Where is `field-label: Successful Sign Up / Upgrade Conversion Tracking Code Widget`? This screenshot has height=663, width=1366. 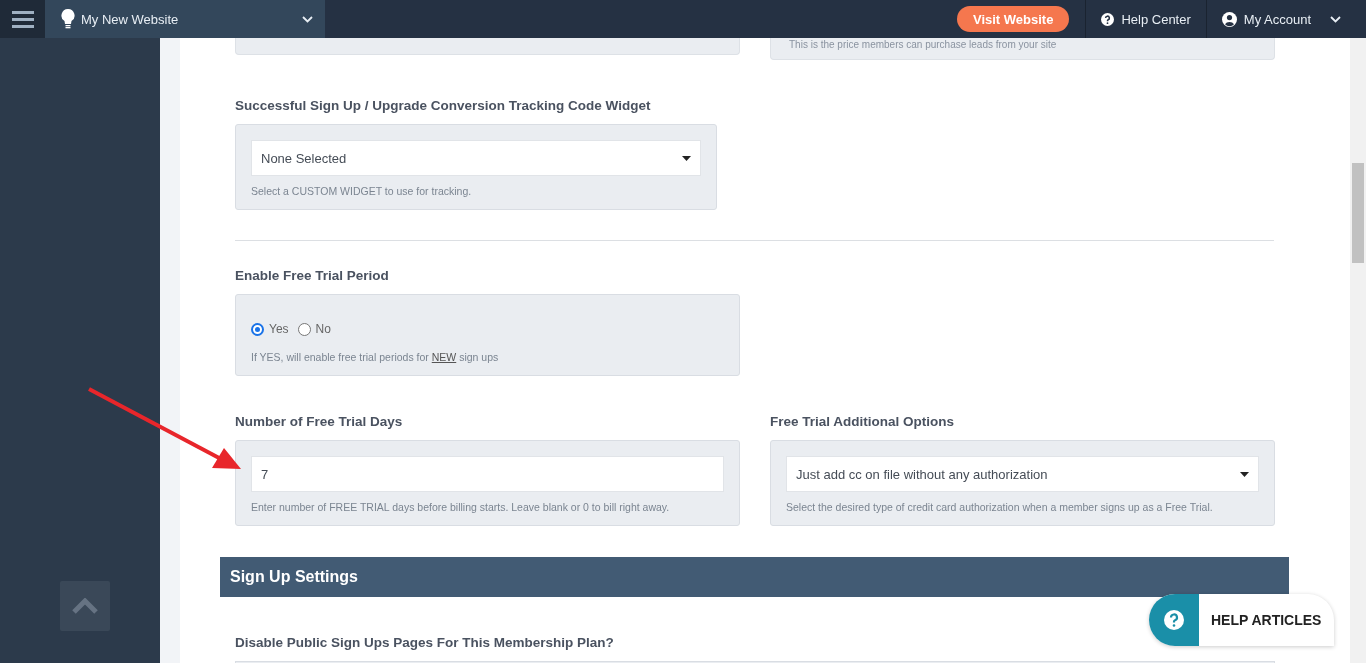 field-label: Successful Sign Up / Upgrade Conversion Tracking Code Widget is located at coordinates (443, 105).